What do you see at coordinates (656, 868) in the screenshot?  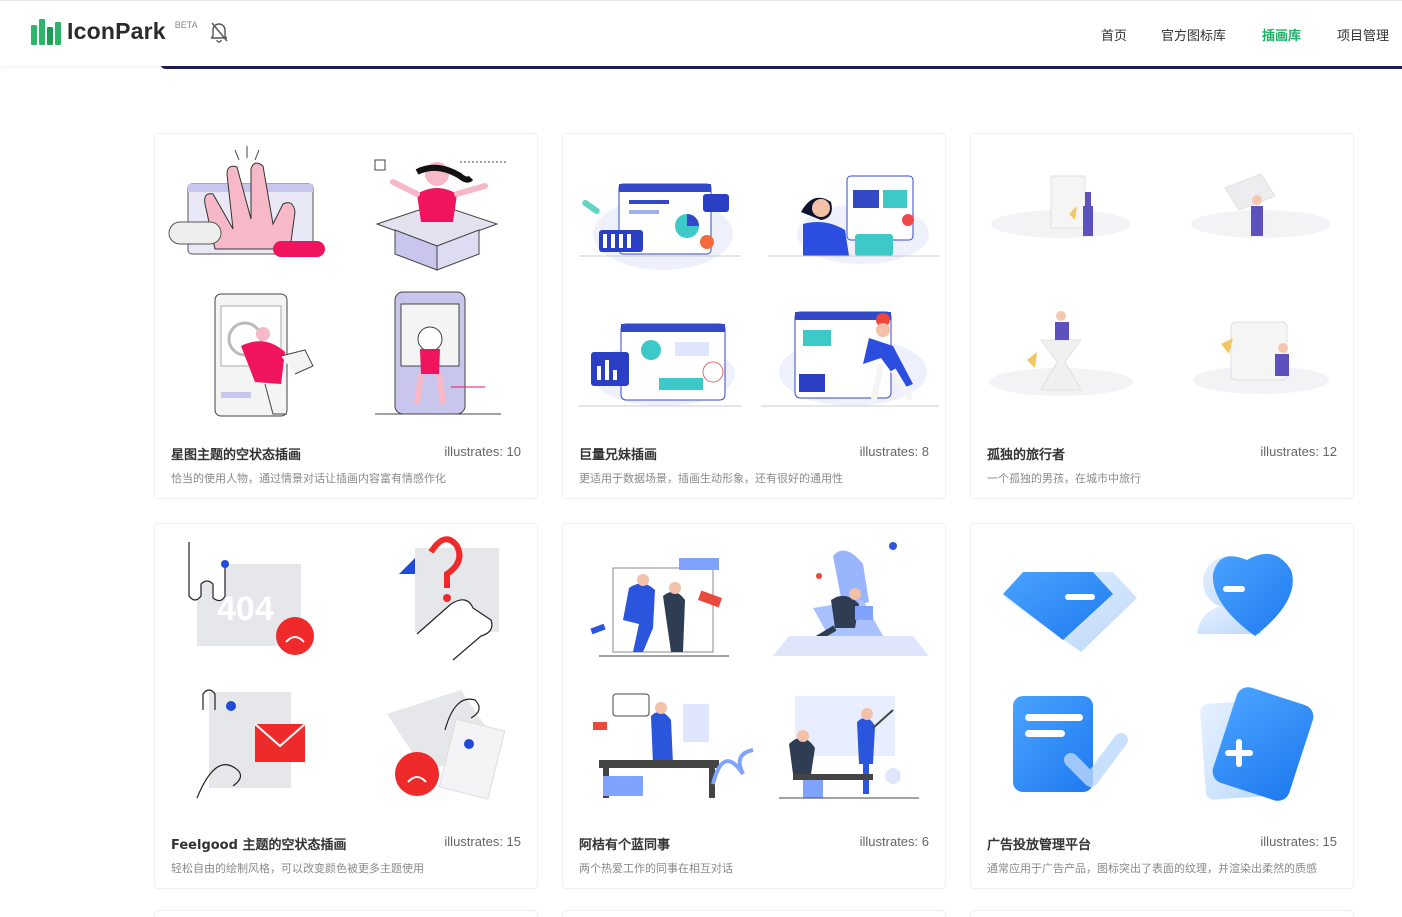 I see `card-description: 两个热爱工作的同事在相互对话` at bounding box center [656, 868].